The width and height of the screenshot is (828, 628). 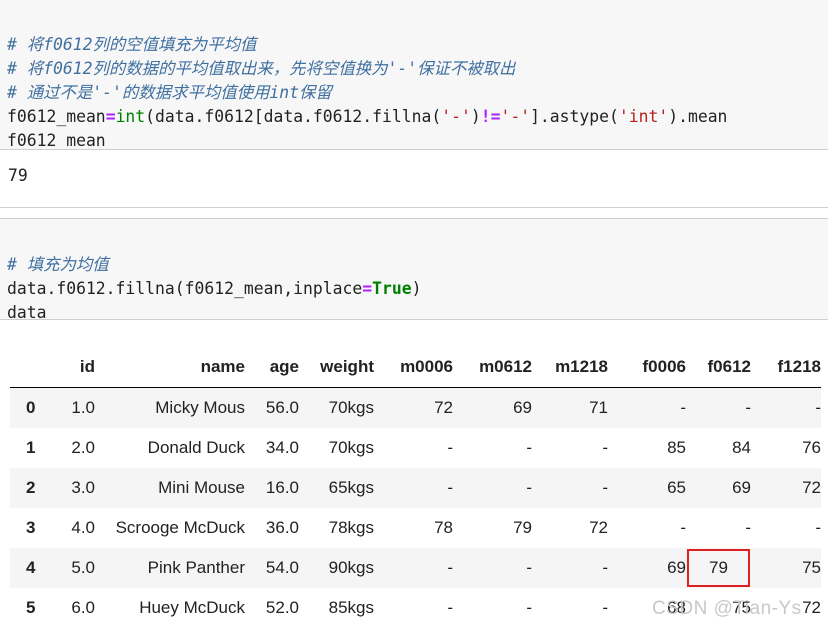 I want to click on cell-separator, so click(x=414, y=207).